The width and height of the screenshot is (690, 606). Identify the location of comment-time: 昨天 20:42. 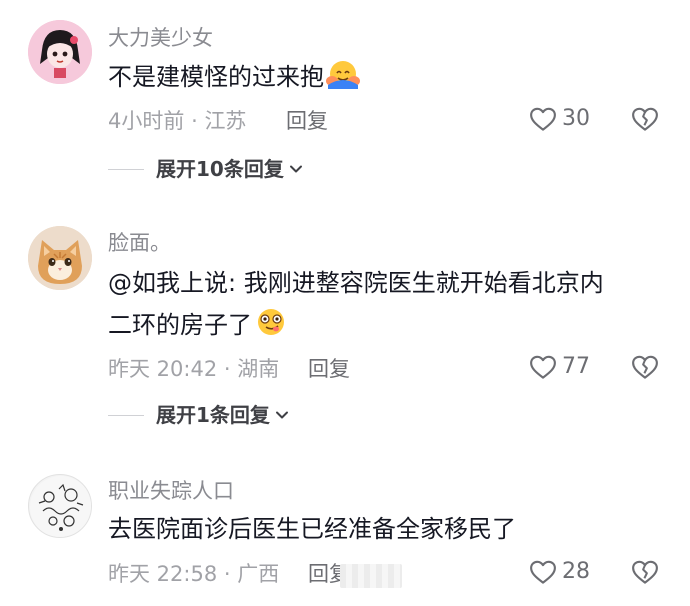
(163, 369).